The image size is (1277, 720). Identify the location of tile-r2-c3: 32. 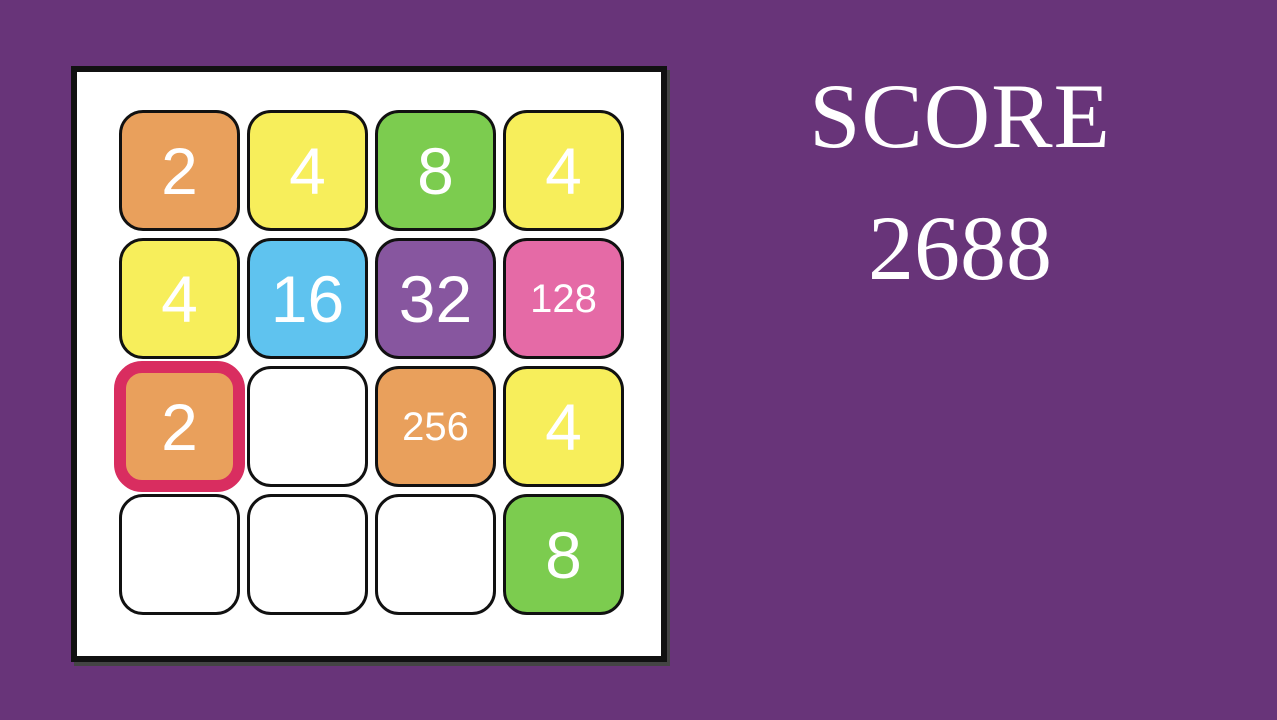
(435, 298).